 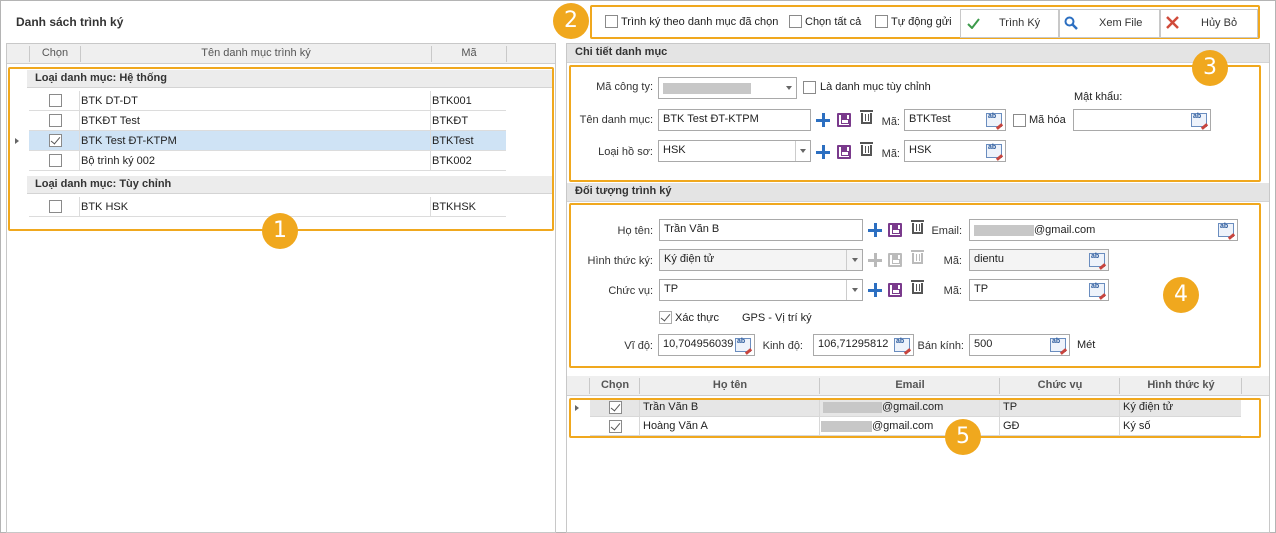 I want to click on sign-method-code-value: dientu, so click(x=989, y=259).